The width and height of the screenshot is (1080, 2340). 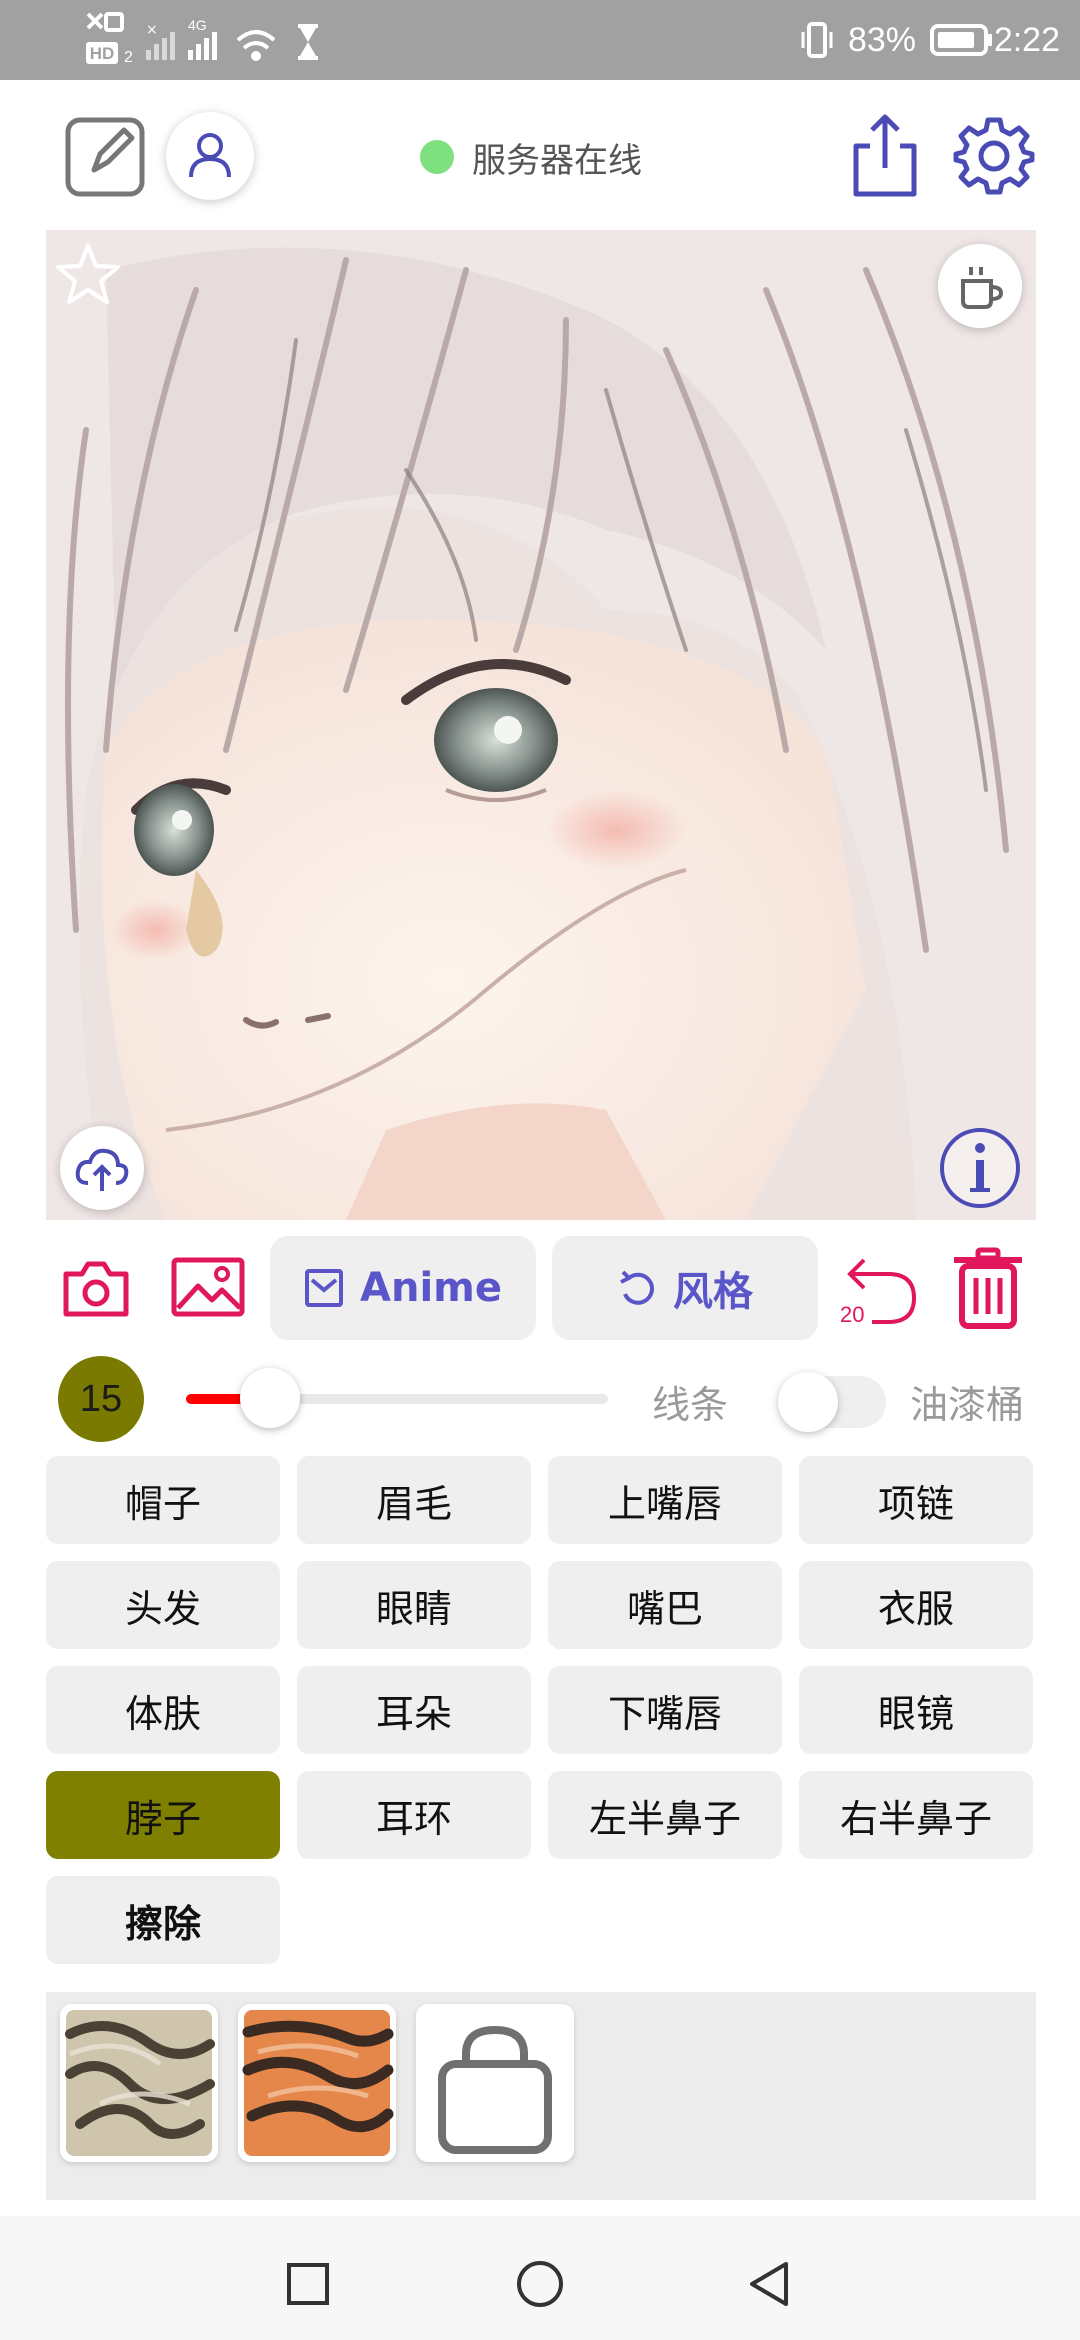 I want to click on part-eyes: 眼睛, so click(x=414, y=1605).